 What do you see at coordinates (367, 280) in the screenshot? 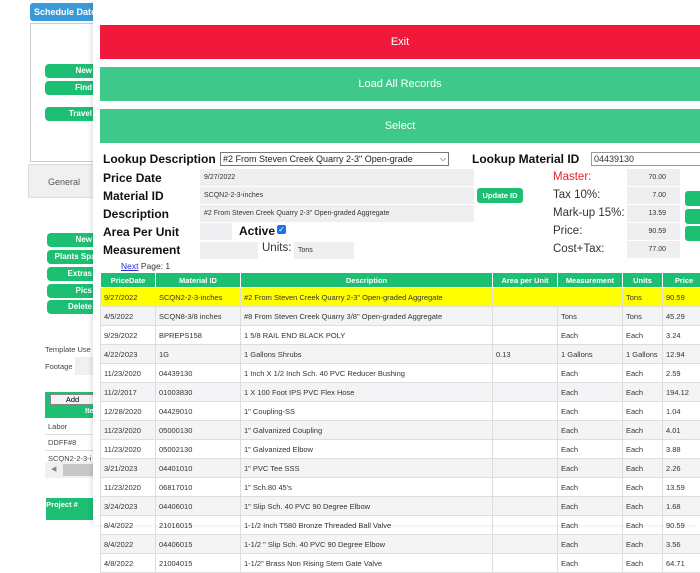
I see `column-header: Description` at bounding box center [367, 280].